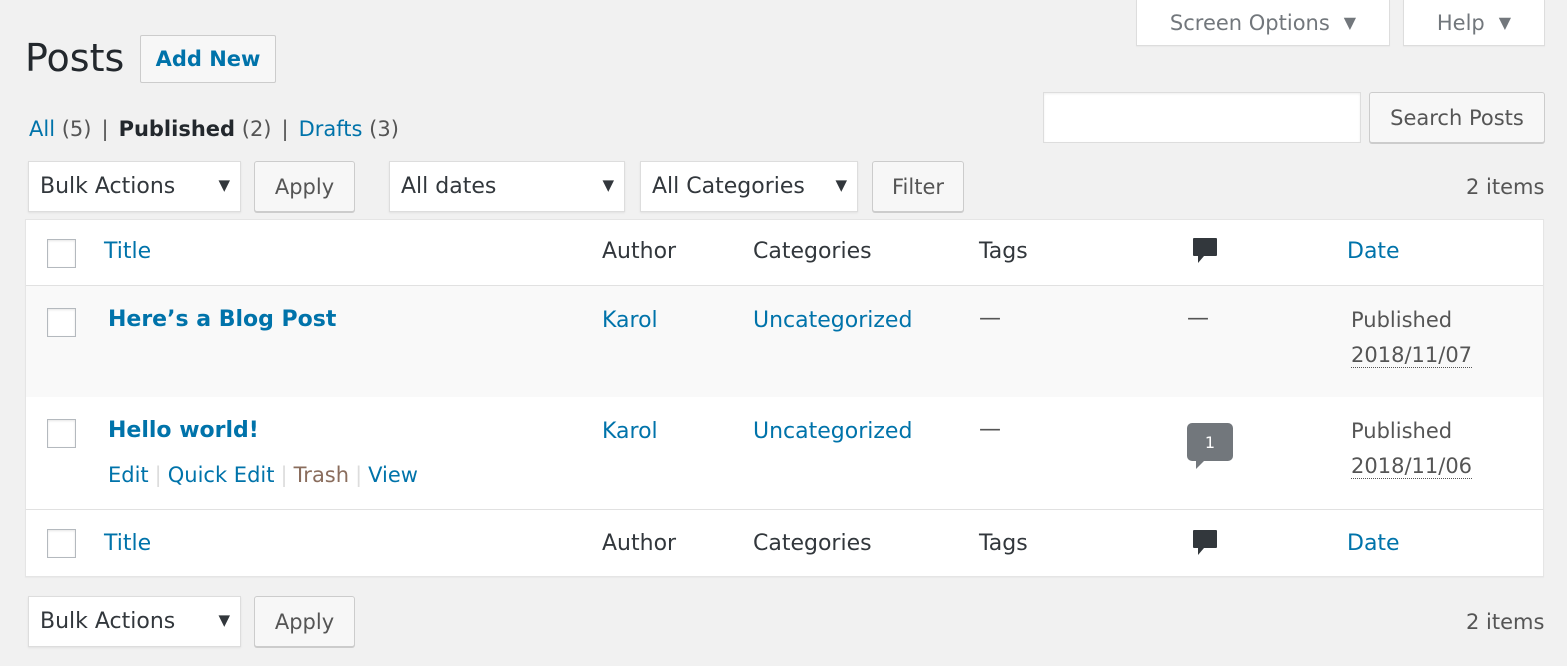  I want to click on apply-button-bottom: Apply, so click(304, 621).